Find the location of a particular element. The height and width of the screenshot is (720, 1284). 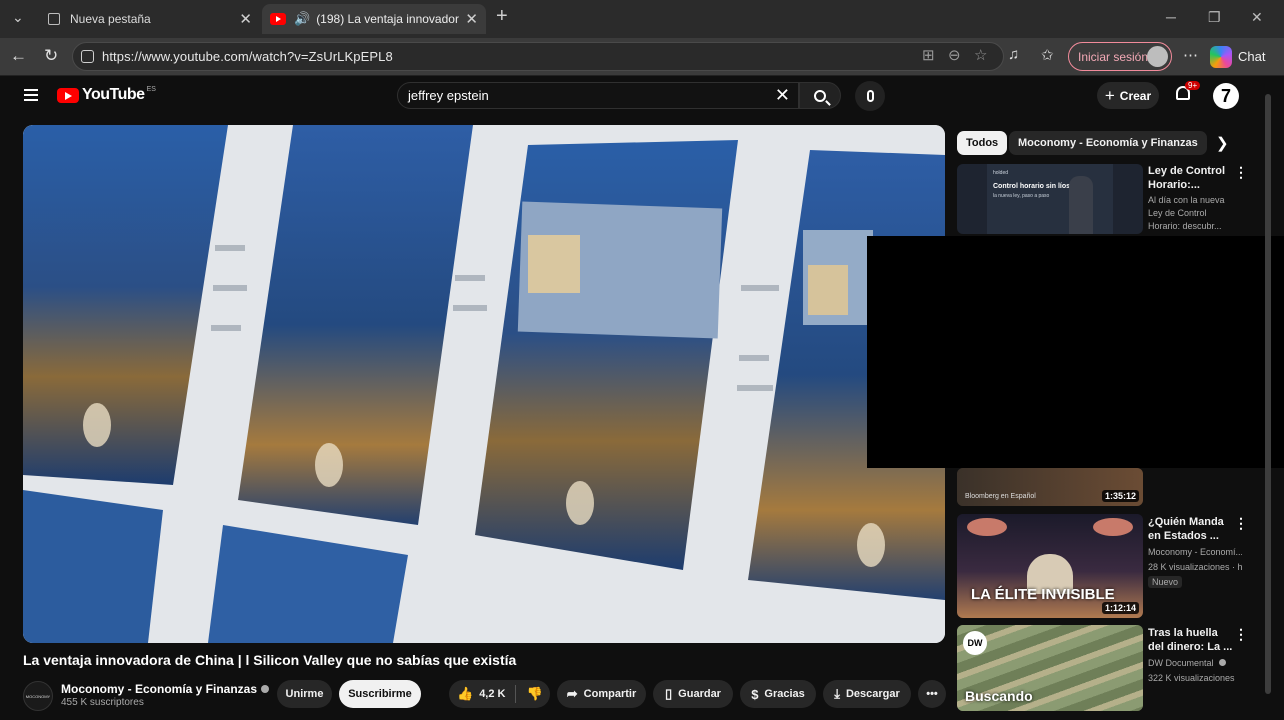

notification-badge: 9+ is located at coordinates (1193, 85).